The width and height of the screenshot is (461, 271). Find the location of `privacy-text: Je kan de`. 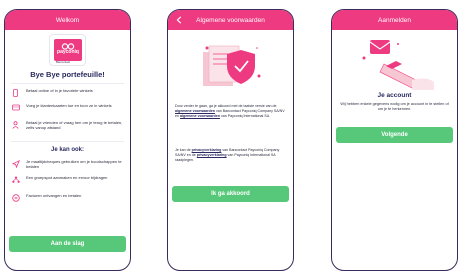

privacy-text: Je kan de is located at coordinates (183, 150).